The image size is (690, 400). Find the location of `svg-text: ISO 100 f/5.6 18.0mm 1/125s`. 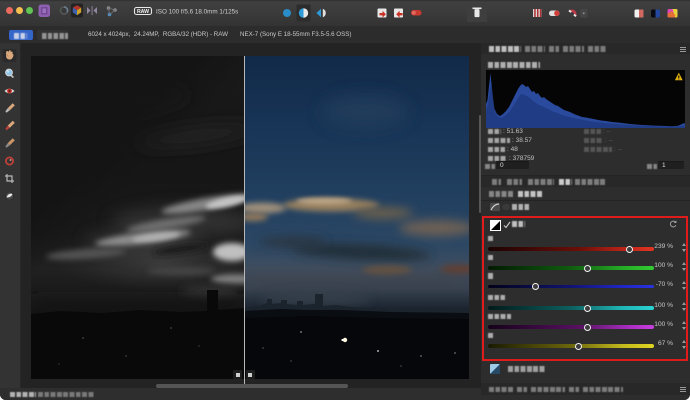

svg-text: ISO 100 f/5.6 18.0mm 1/125s is located at coordinates (197, 11).